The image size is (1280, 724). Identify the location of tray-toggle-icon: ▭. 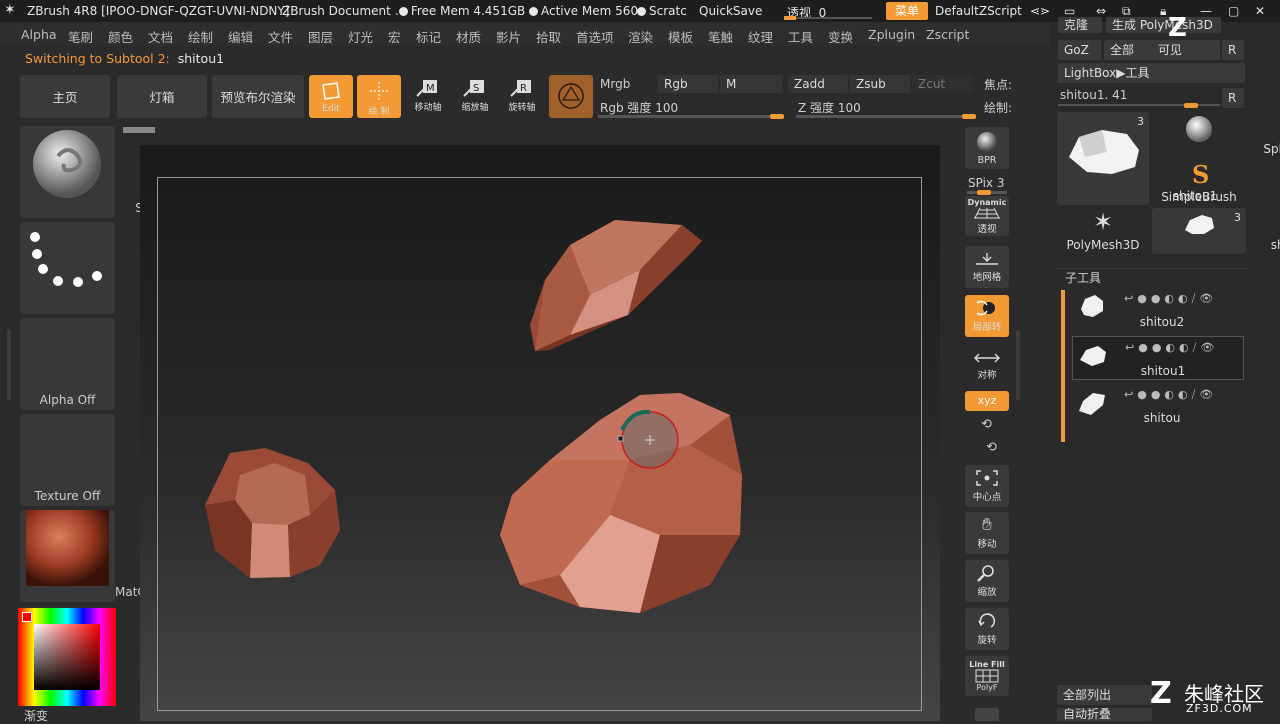
(1069, 11).